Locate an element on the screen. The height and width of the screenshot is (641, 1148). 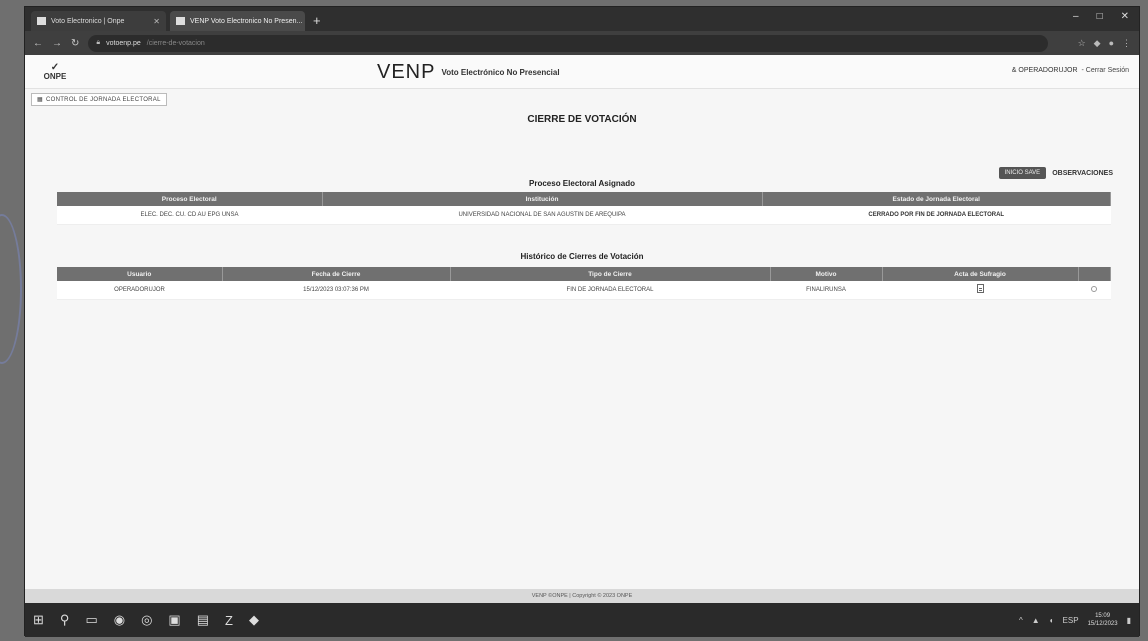
brand-subtitle: Voto Electrónico No Presencial is located at coordinates (500, 72).